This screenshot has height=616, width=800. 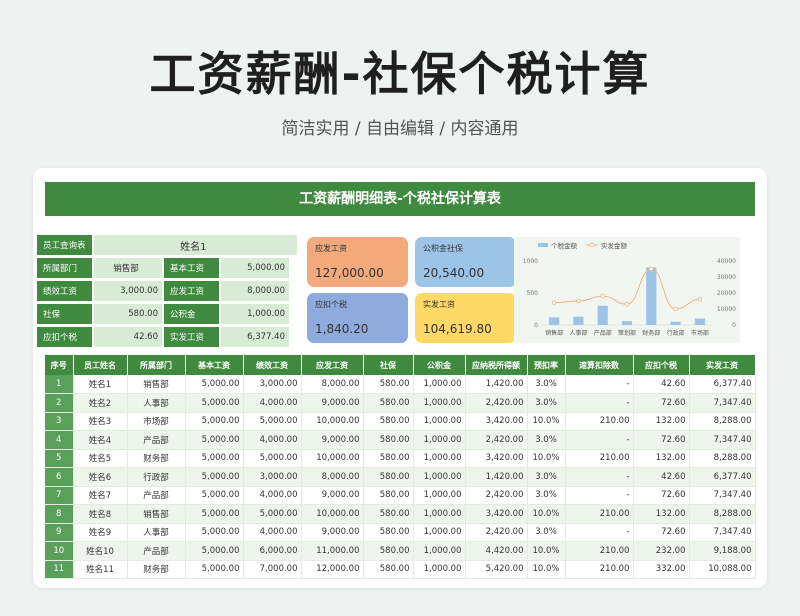 What do you see at coordinates (156, 477) in the screenshot?
I see `table-cell: 行政部` at bounding box center [156, 477].